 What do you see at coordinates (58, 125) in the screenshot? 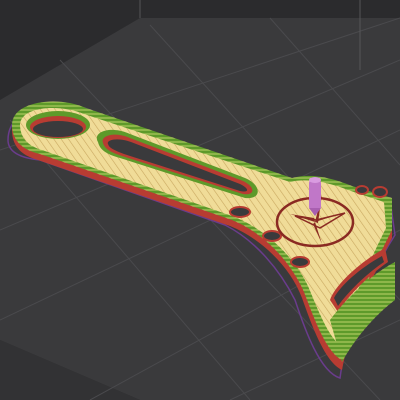
I see `left-hole` at bounding box center [58, 125].